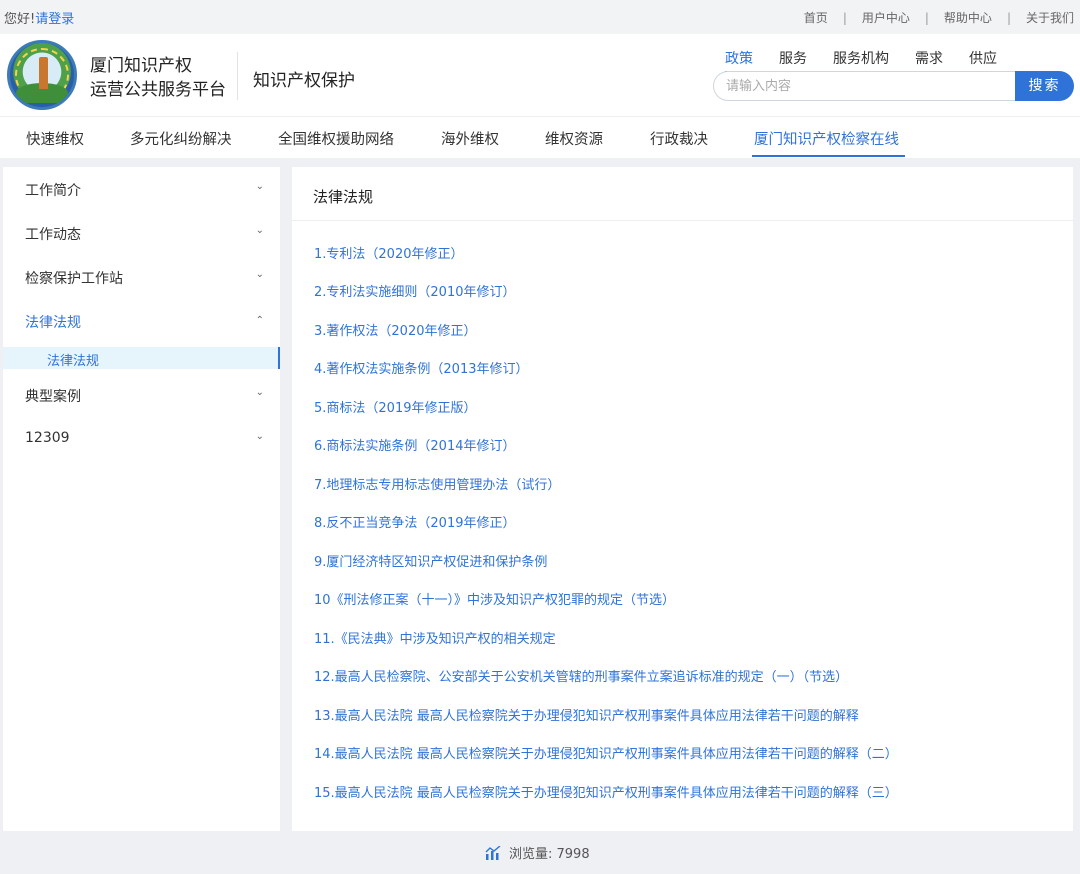  I want to click on law-link: 6.商标法实施条例（2014年修订）, so click(415, 444).